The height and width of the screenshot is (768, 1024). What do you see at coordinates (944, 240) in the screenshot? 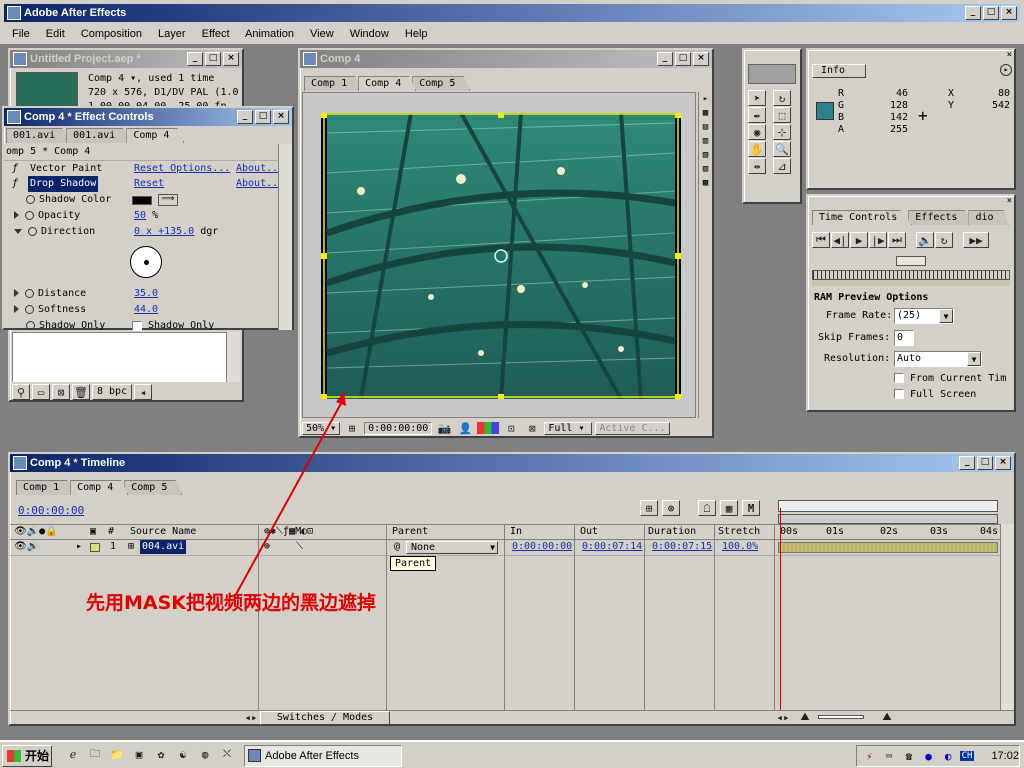
I see `loop-icon: ↻` at bounding box center [944, 240].